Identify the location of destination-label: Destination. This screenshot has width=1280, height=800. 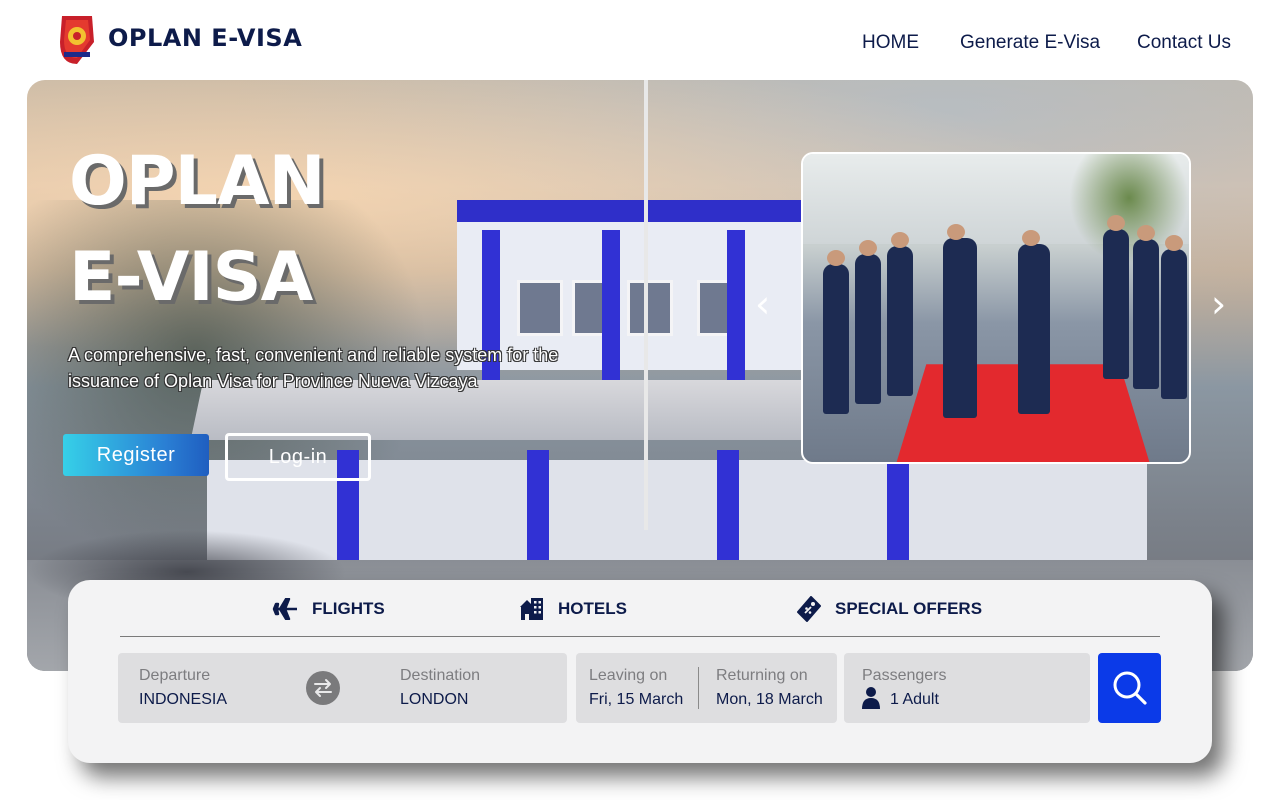
(440, 675).